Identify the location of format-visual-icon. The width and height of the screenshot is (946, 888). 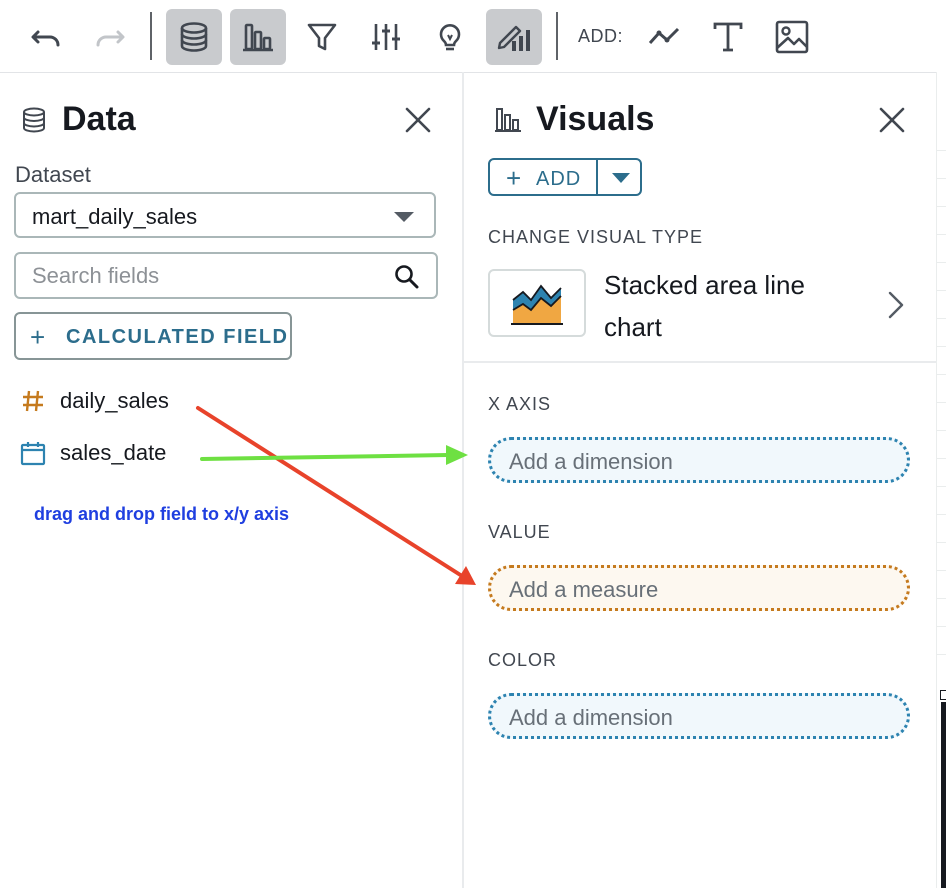
(513, 38).